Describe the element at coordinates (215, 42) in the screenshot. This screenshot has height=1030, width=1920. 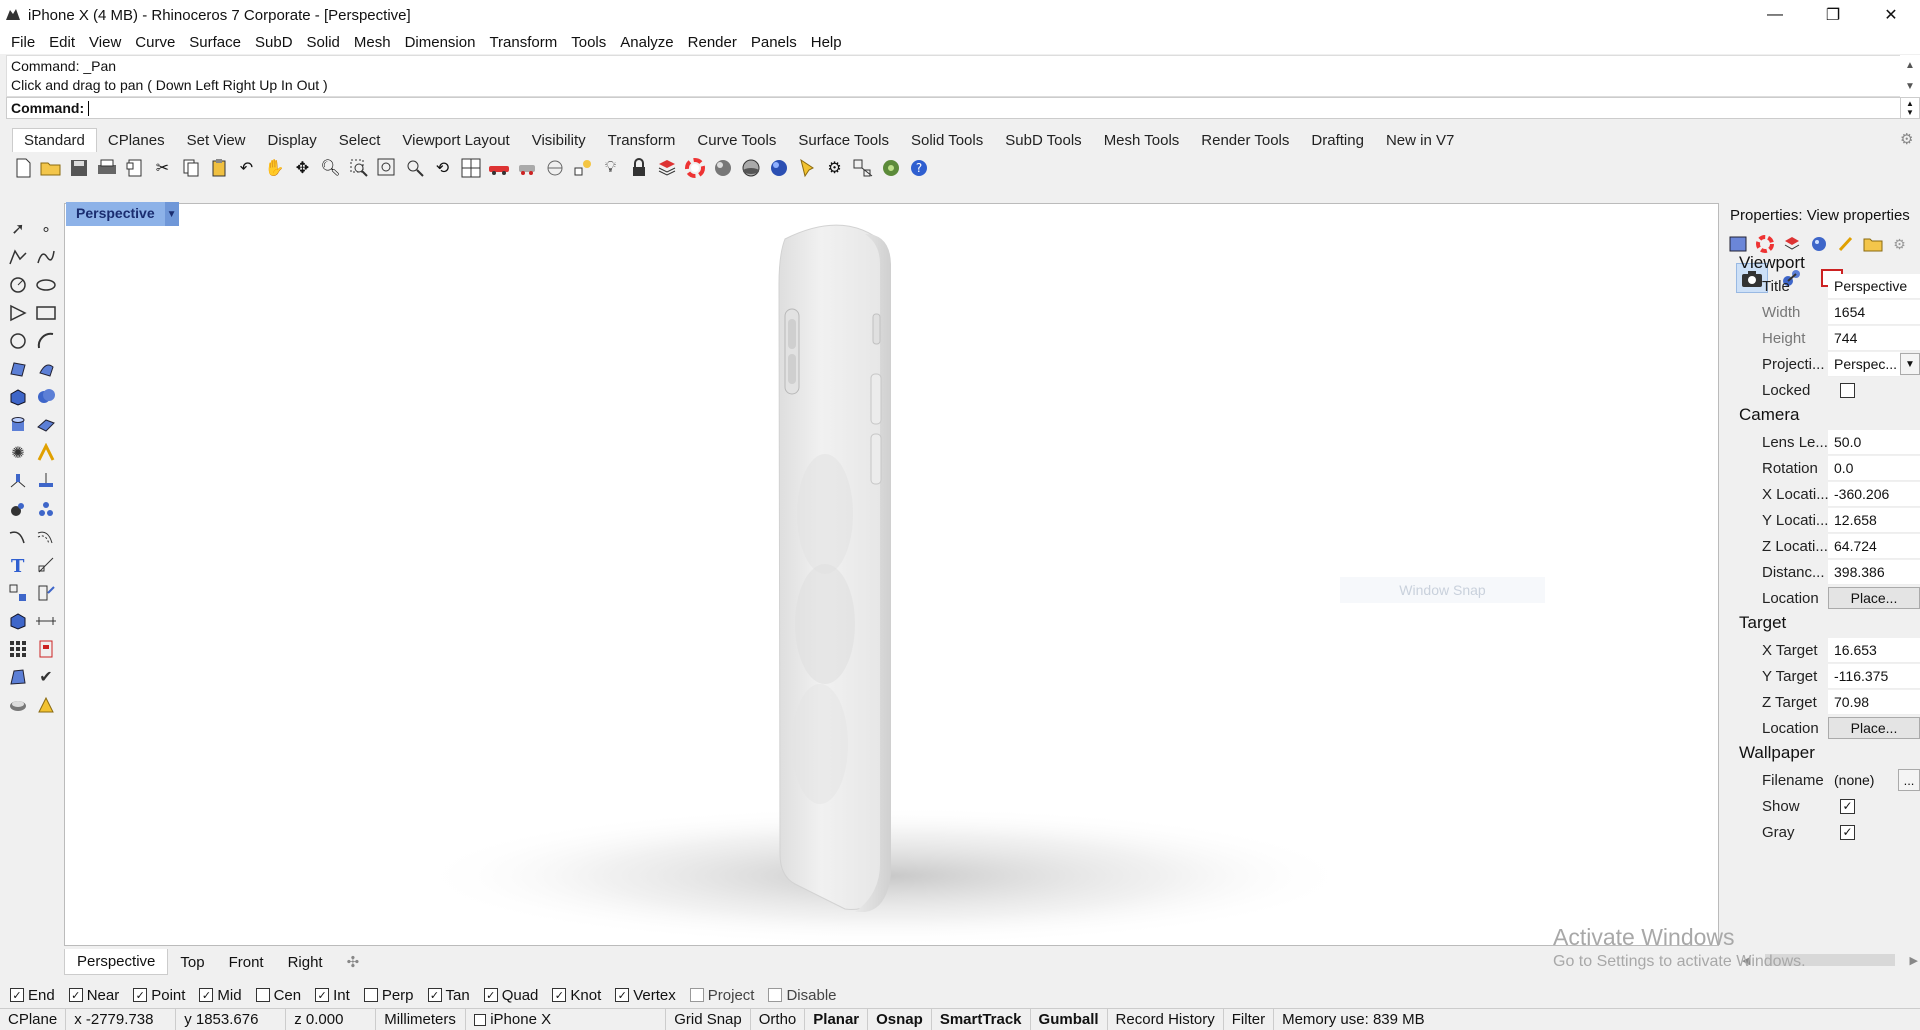
I see `menu-surface: Surface` at that location.